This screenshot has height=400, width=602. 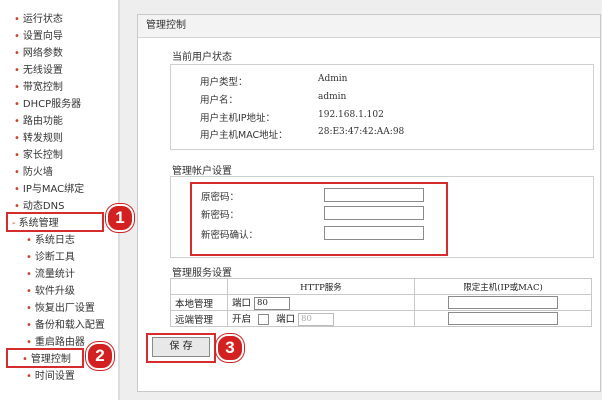 What do you see at coordinates (42, 70) in the screenshot?
I see `sidebar-item-label: 无线设置` at bounding box center [42, 70].